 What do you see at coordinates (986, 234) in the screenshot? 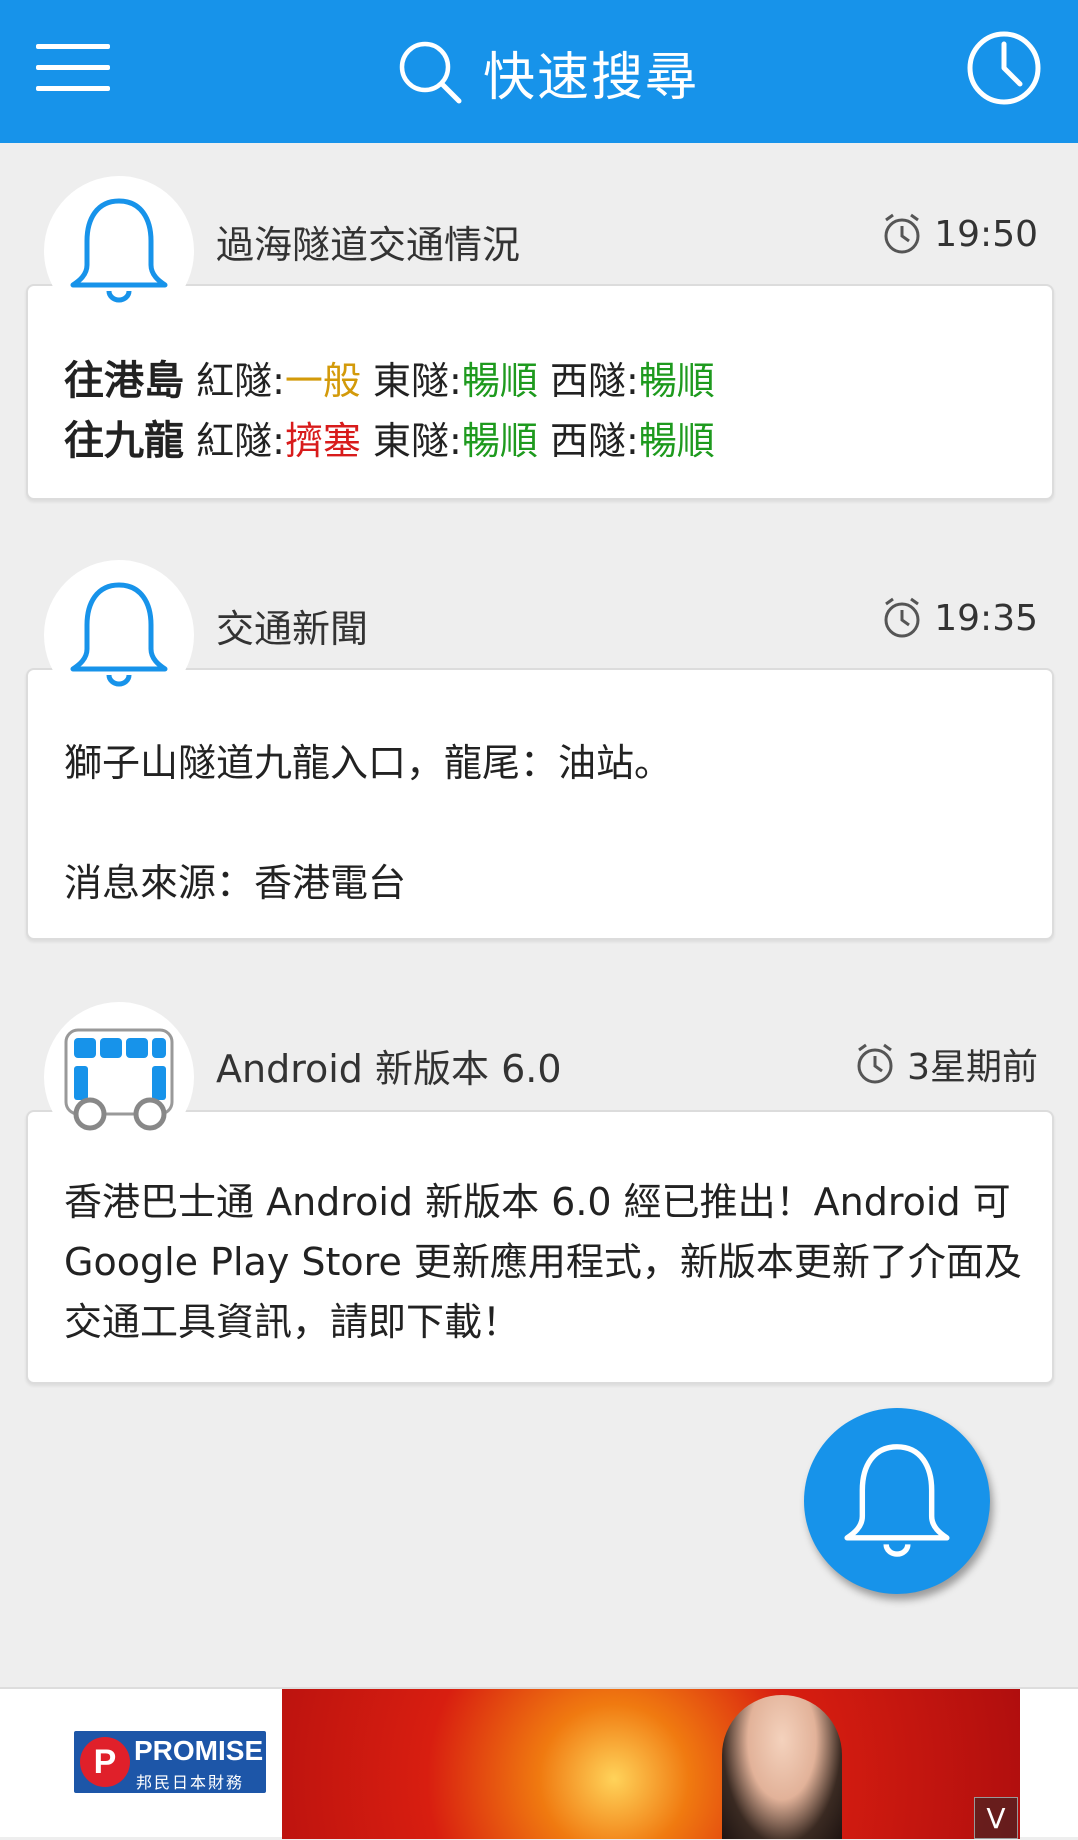
I see `time-text: 19:50` at bounding box center [986, 234].